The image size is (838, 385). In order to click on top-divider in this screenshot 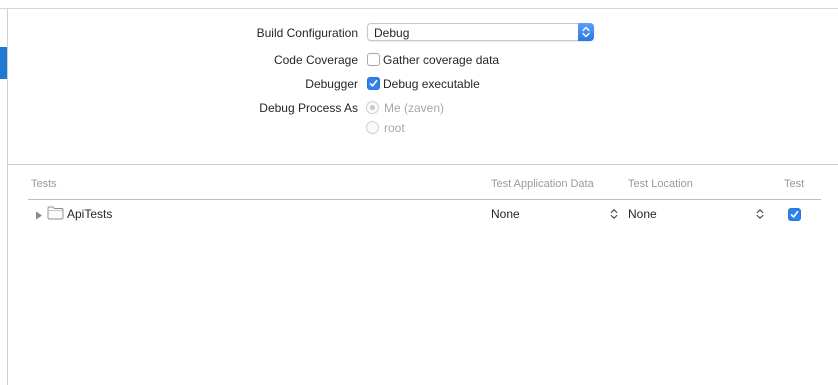, I will do `click(419, 8)`.